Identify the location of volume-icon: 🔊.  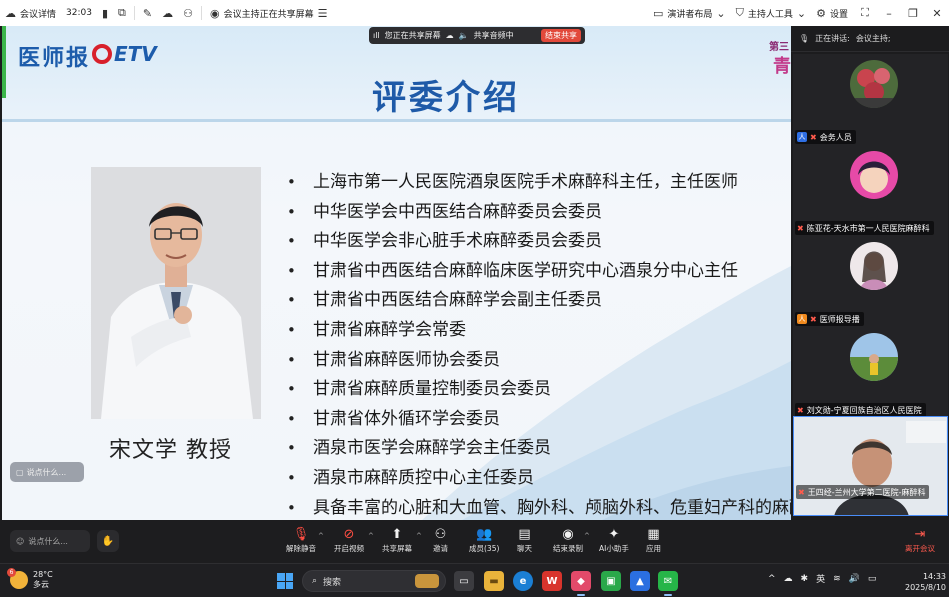
(854, 579).